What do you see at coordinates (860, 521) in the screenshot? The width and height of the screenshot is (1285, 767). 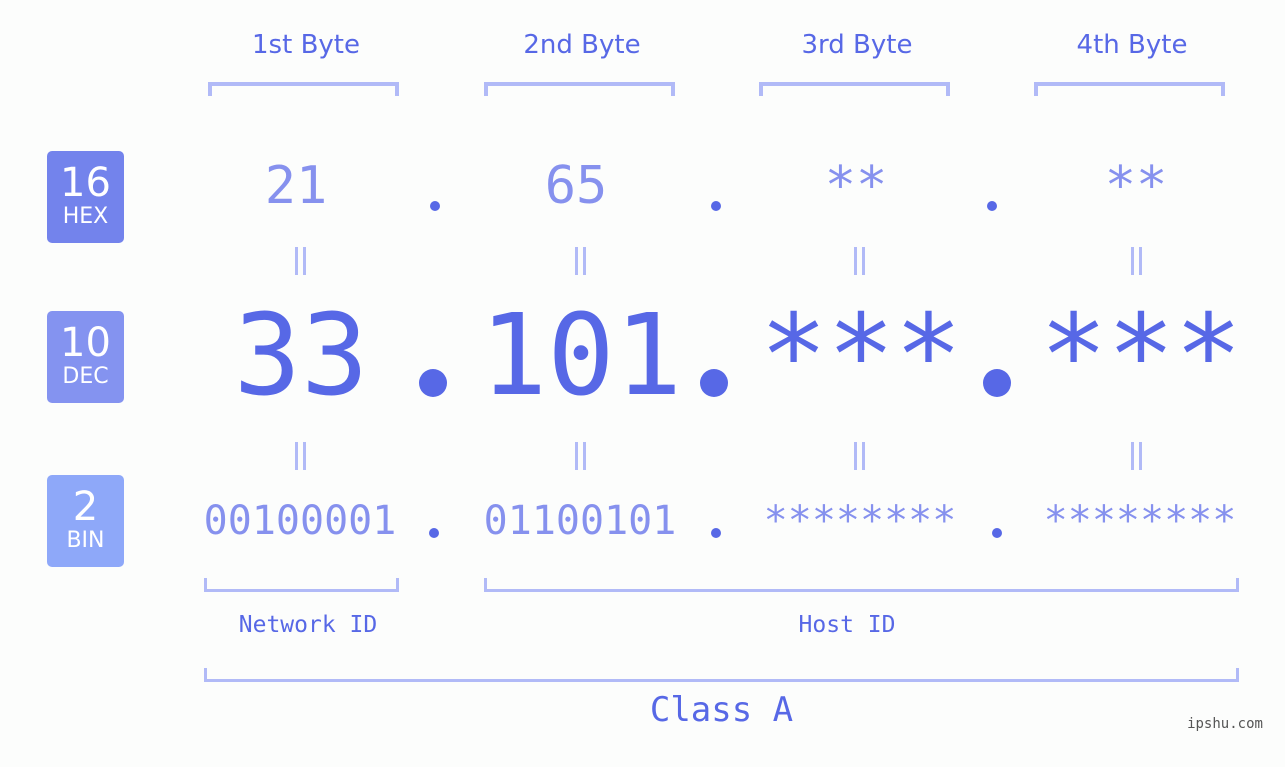 I see `bin-value-3: ********` at bounding box center [860, 521].